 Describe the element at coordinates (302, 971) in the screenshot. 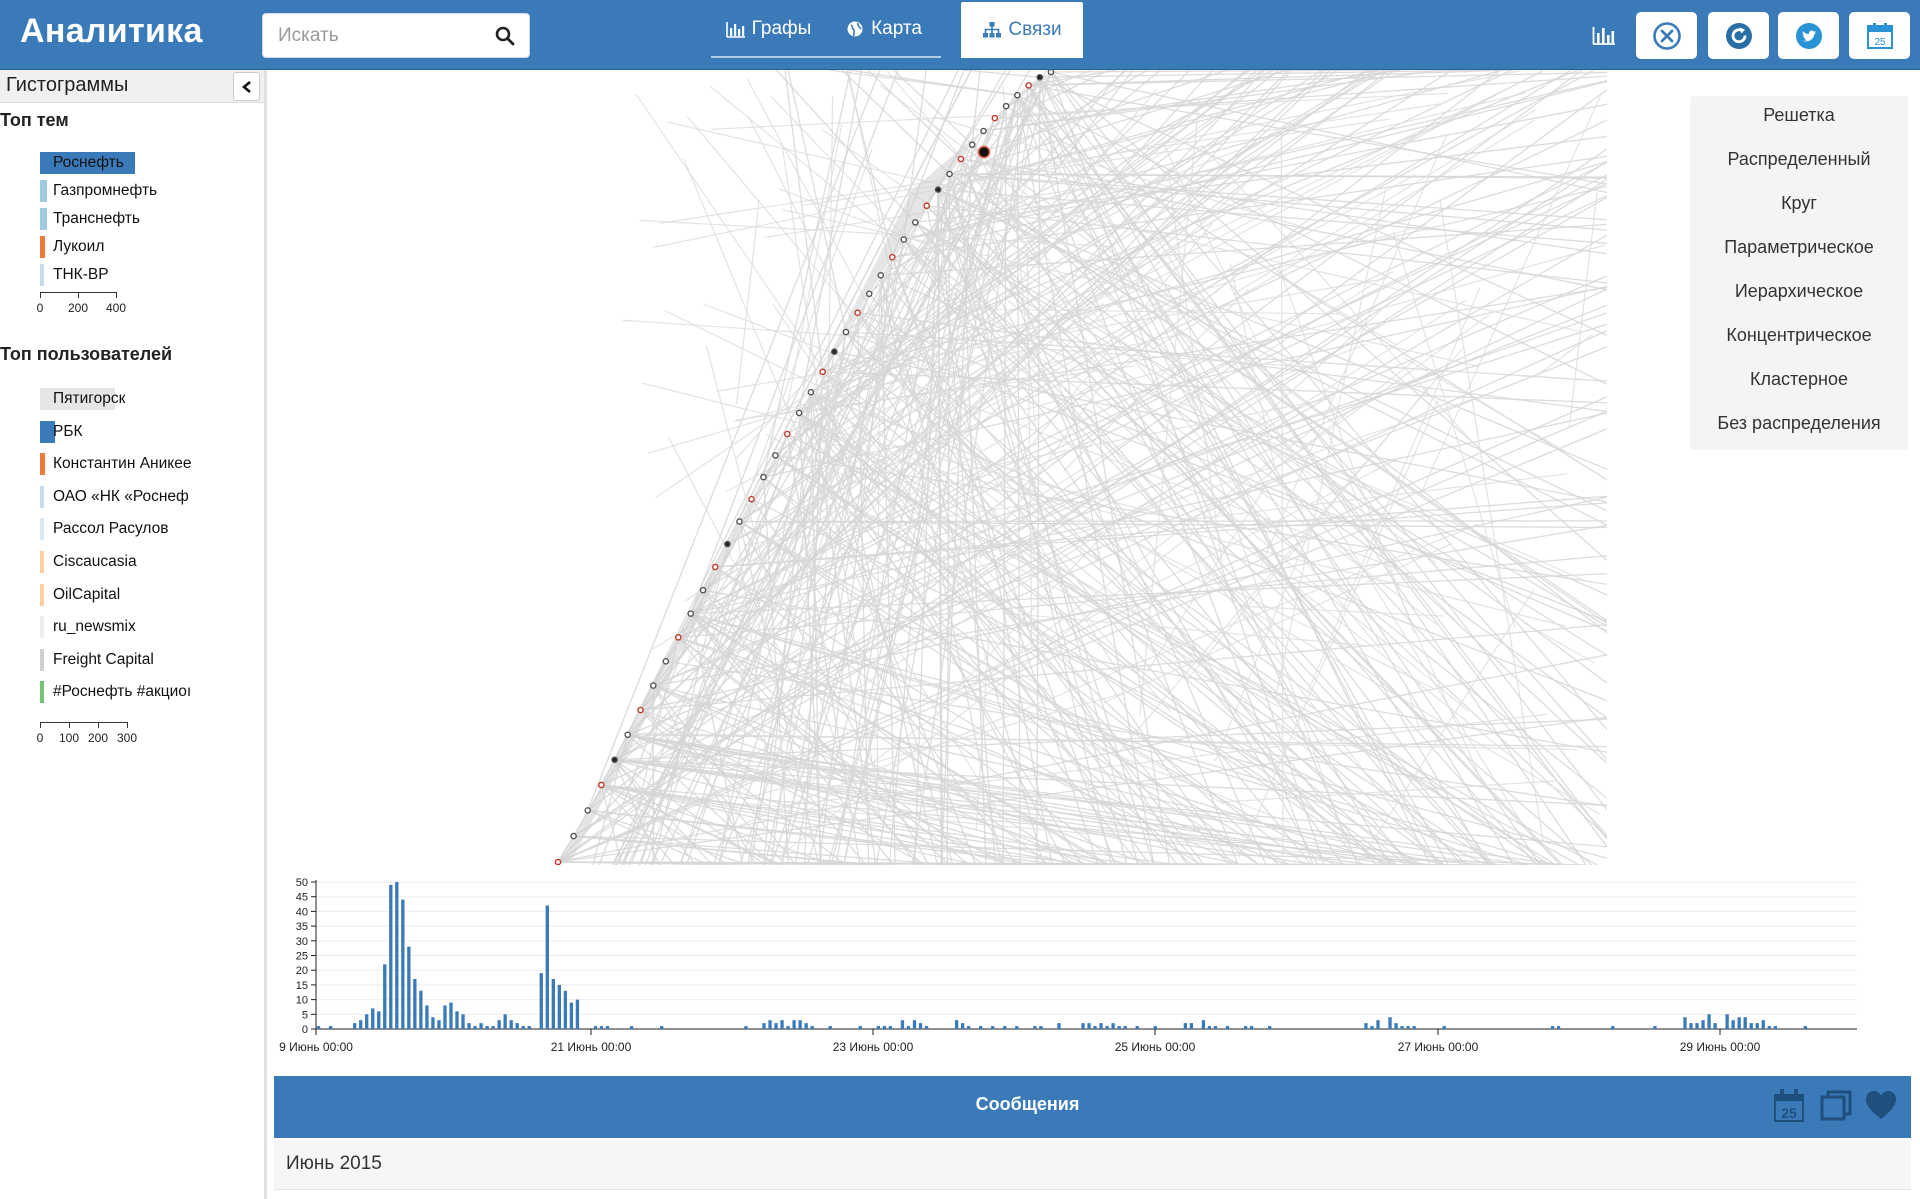

I see `y-tick-label: 20` at that location.